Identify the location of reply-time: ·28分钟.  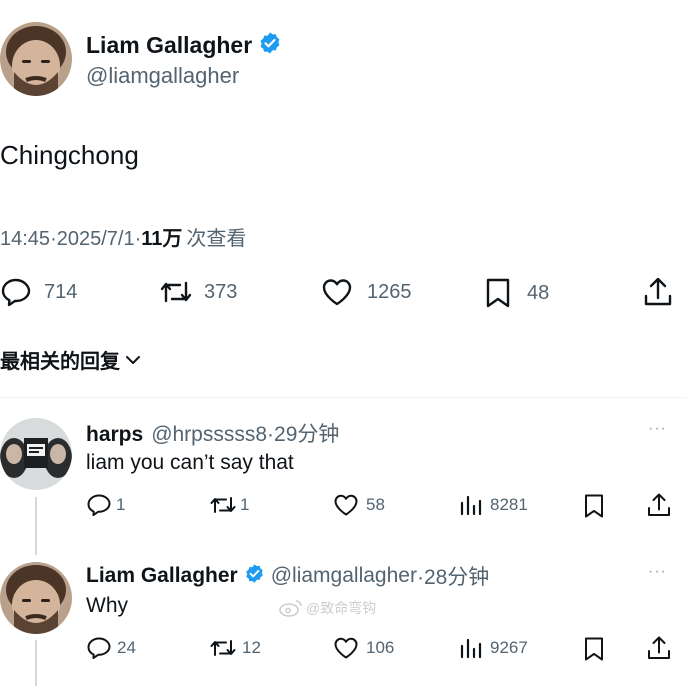
(453, 576).